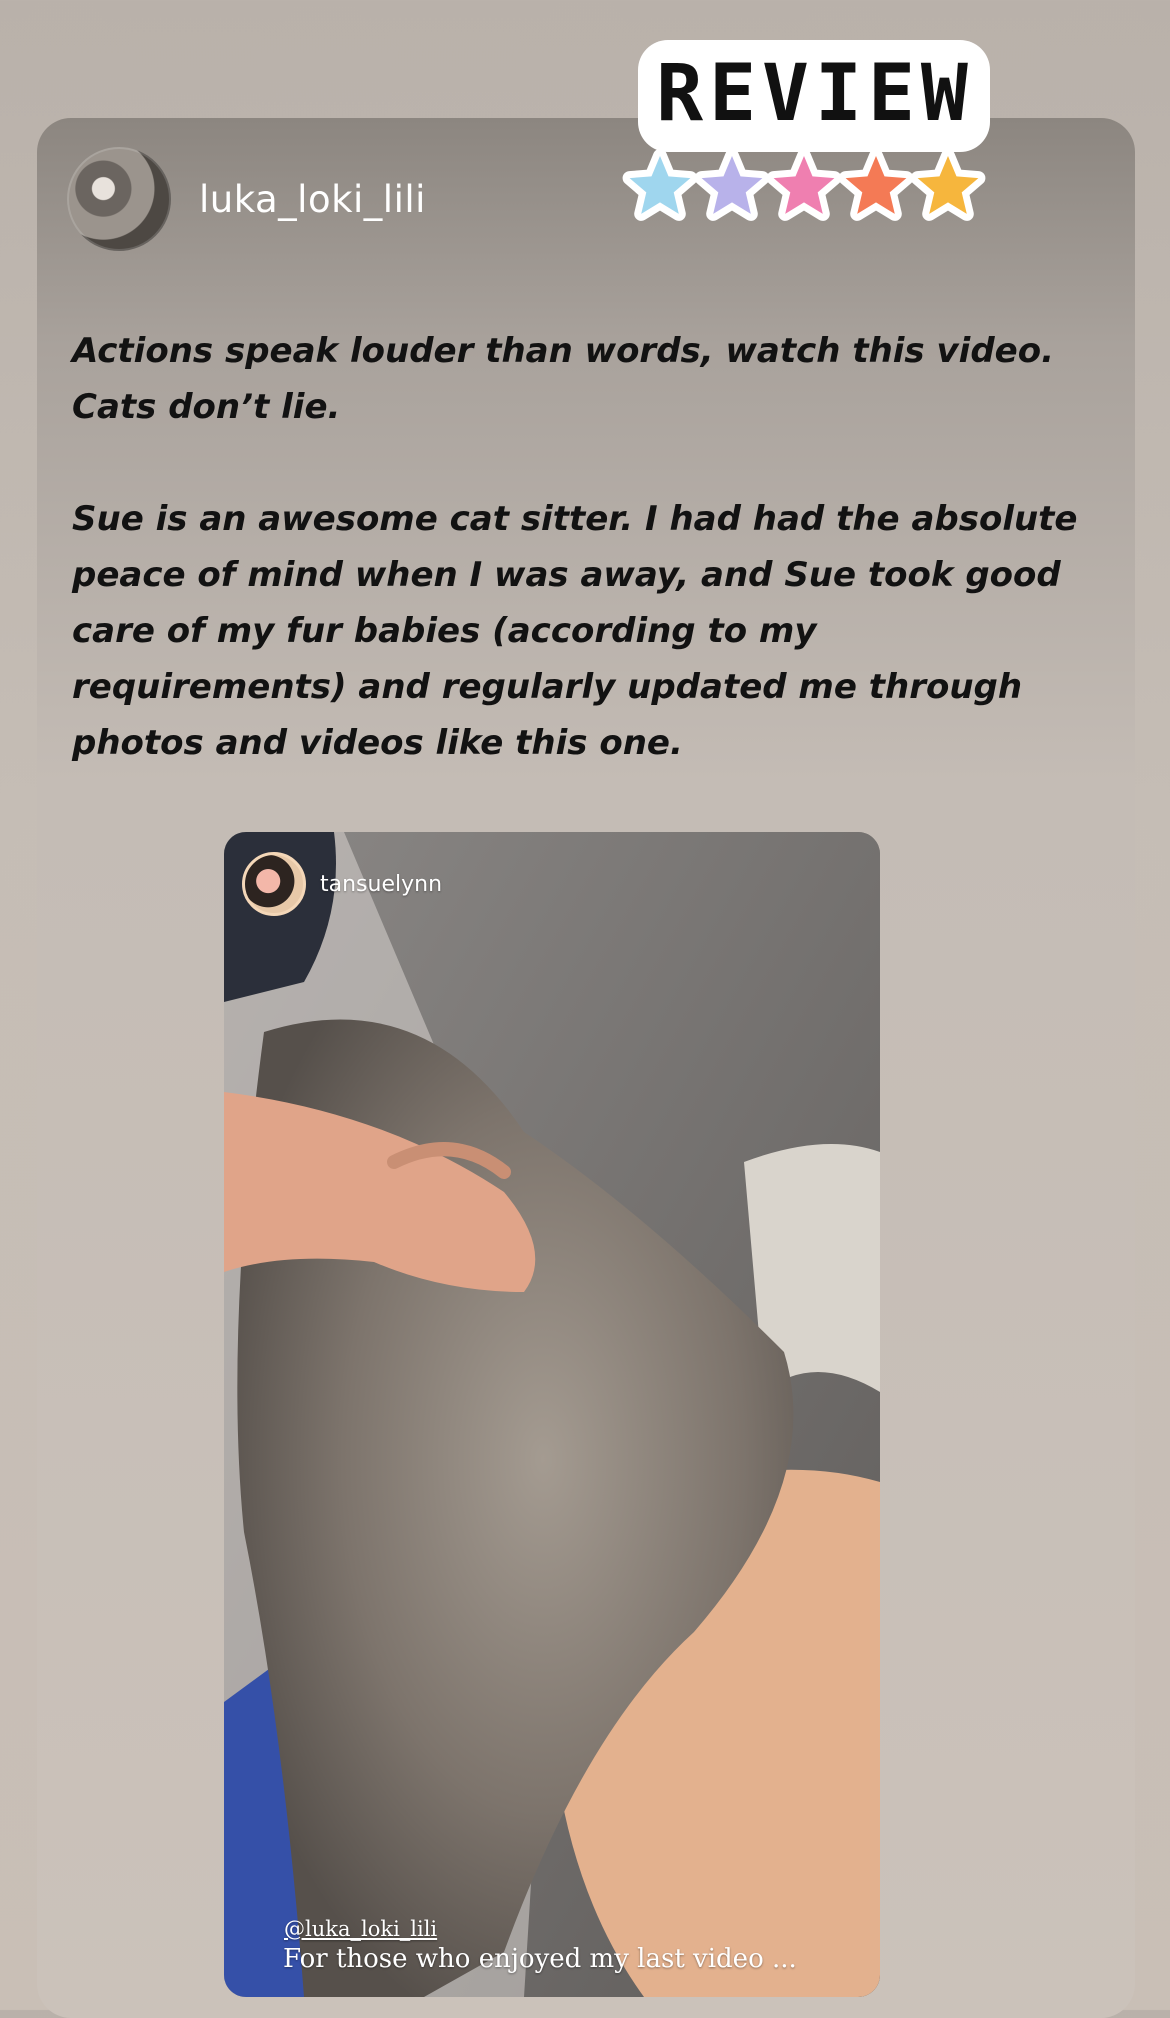 The height and width of the screenshot is (2018, 1170). I want to click on video-user-avatar, so click(274, 884).